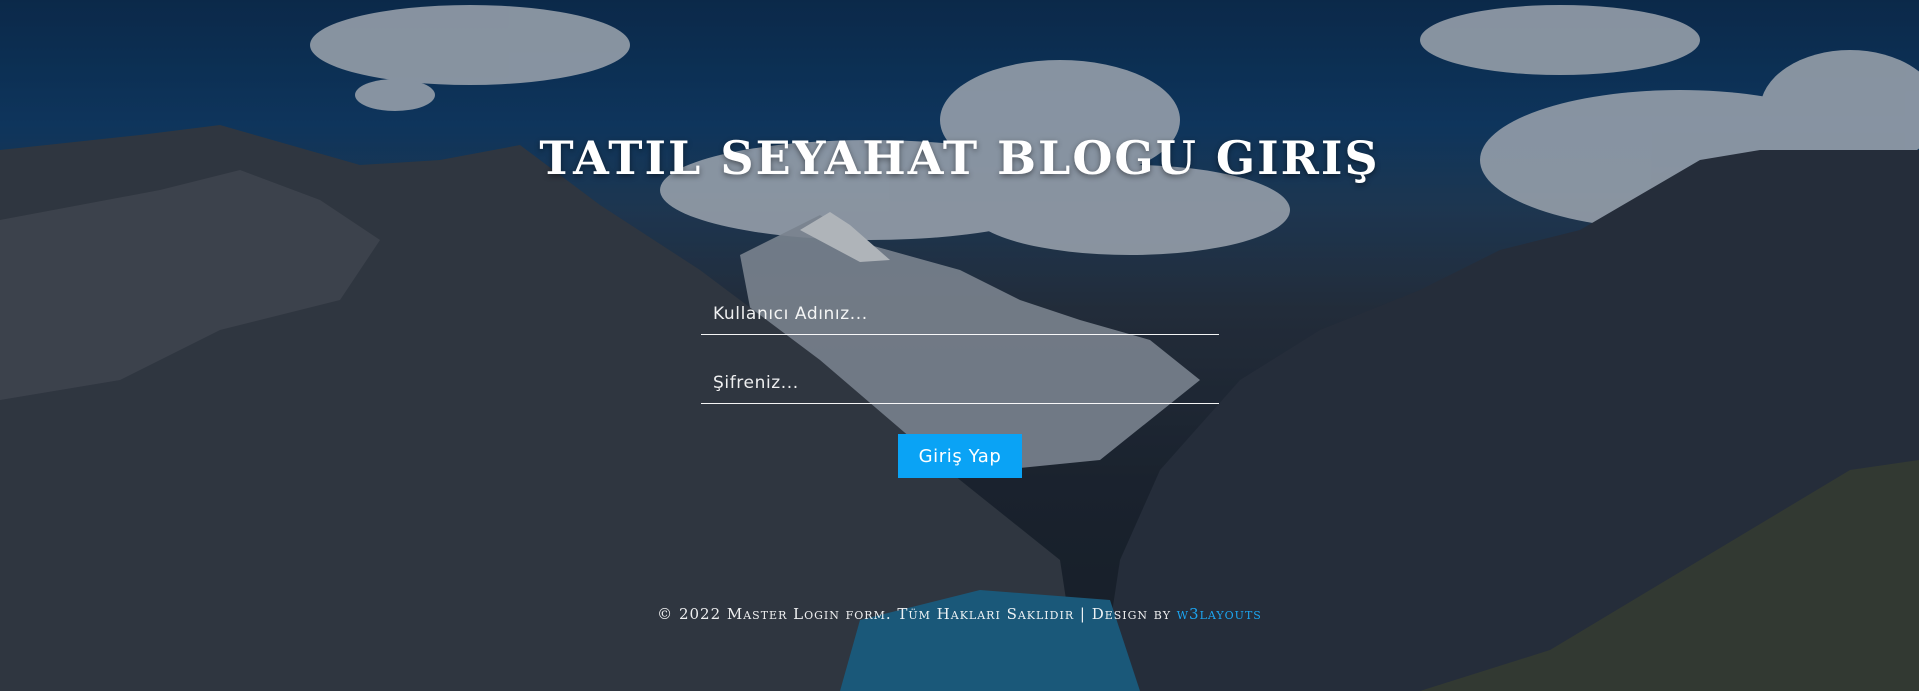 This screenshot has width=1919, height=691. I want to click on password-field-wrapper, so click(960, 382).